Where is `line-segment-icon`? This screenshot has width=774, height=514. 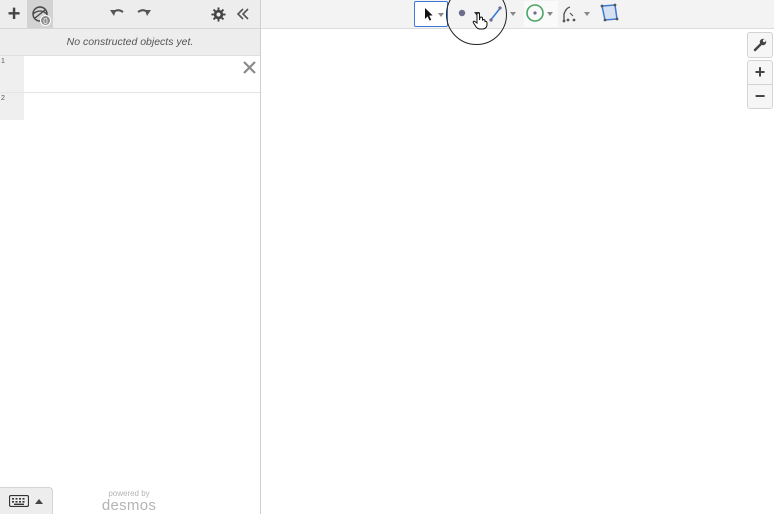
line-segment-icon is located at coordinates (502, 14).